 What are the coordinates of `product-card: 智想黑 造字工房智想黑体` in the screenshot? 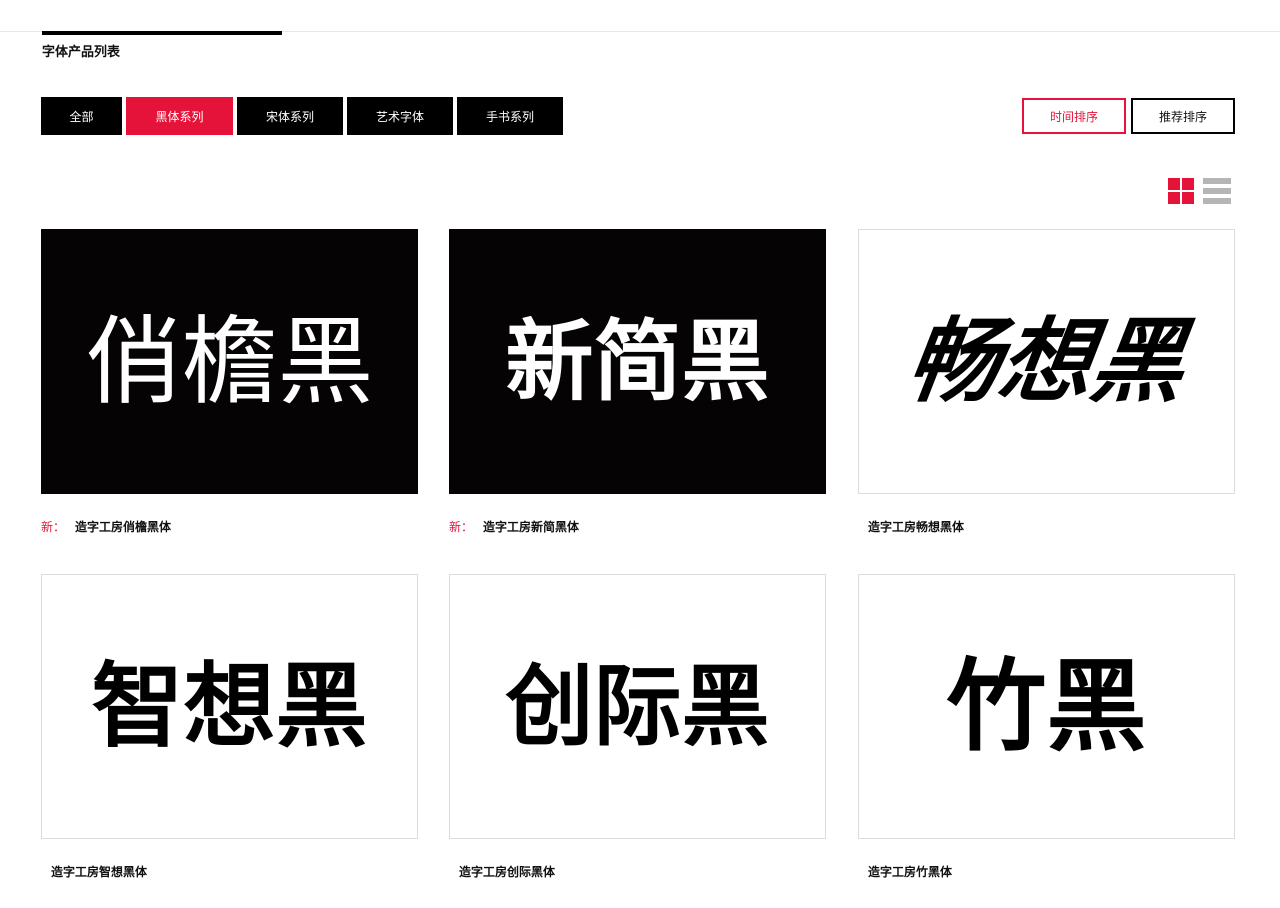 It's located at (229, 727).